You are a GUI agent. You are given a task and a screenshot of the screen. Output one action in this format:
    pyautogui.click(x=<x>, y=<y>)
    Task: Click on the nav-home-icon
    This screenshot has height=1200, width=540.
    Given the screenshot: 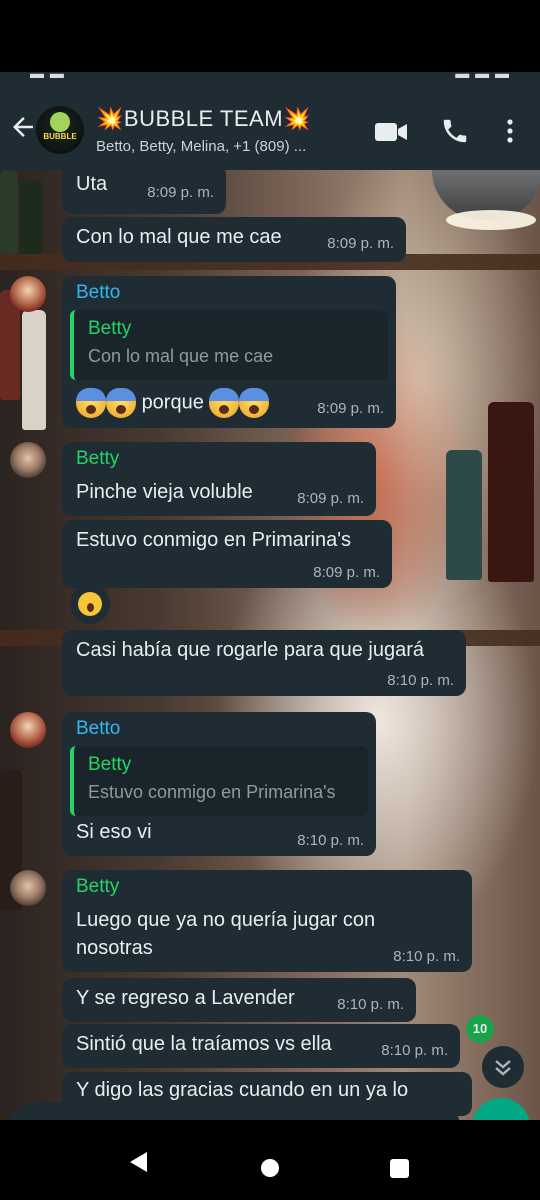 What is the action you would take?
    pyautogui.click(x=270, y=1168)
    